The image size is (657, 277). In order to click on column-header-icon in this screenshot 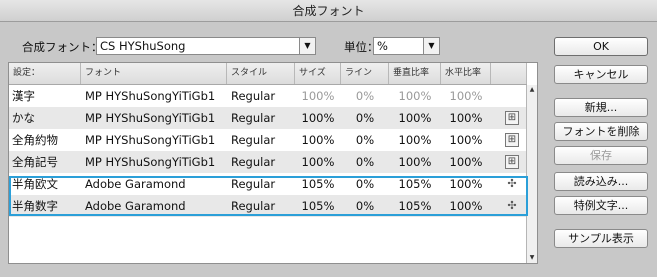, I will do `click(509, 73)`.